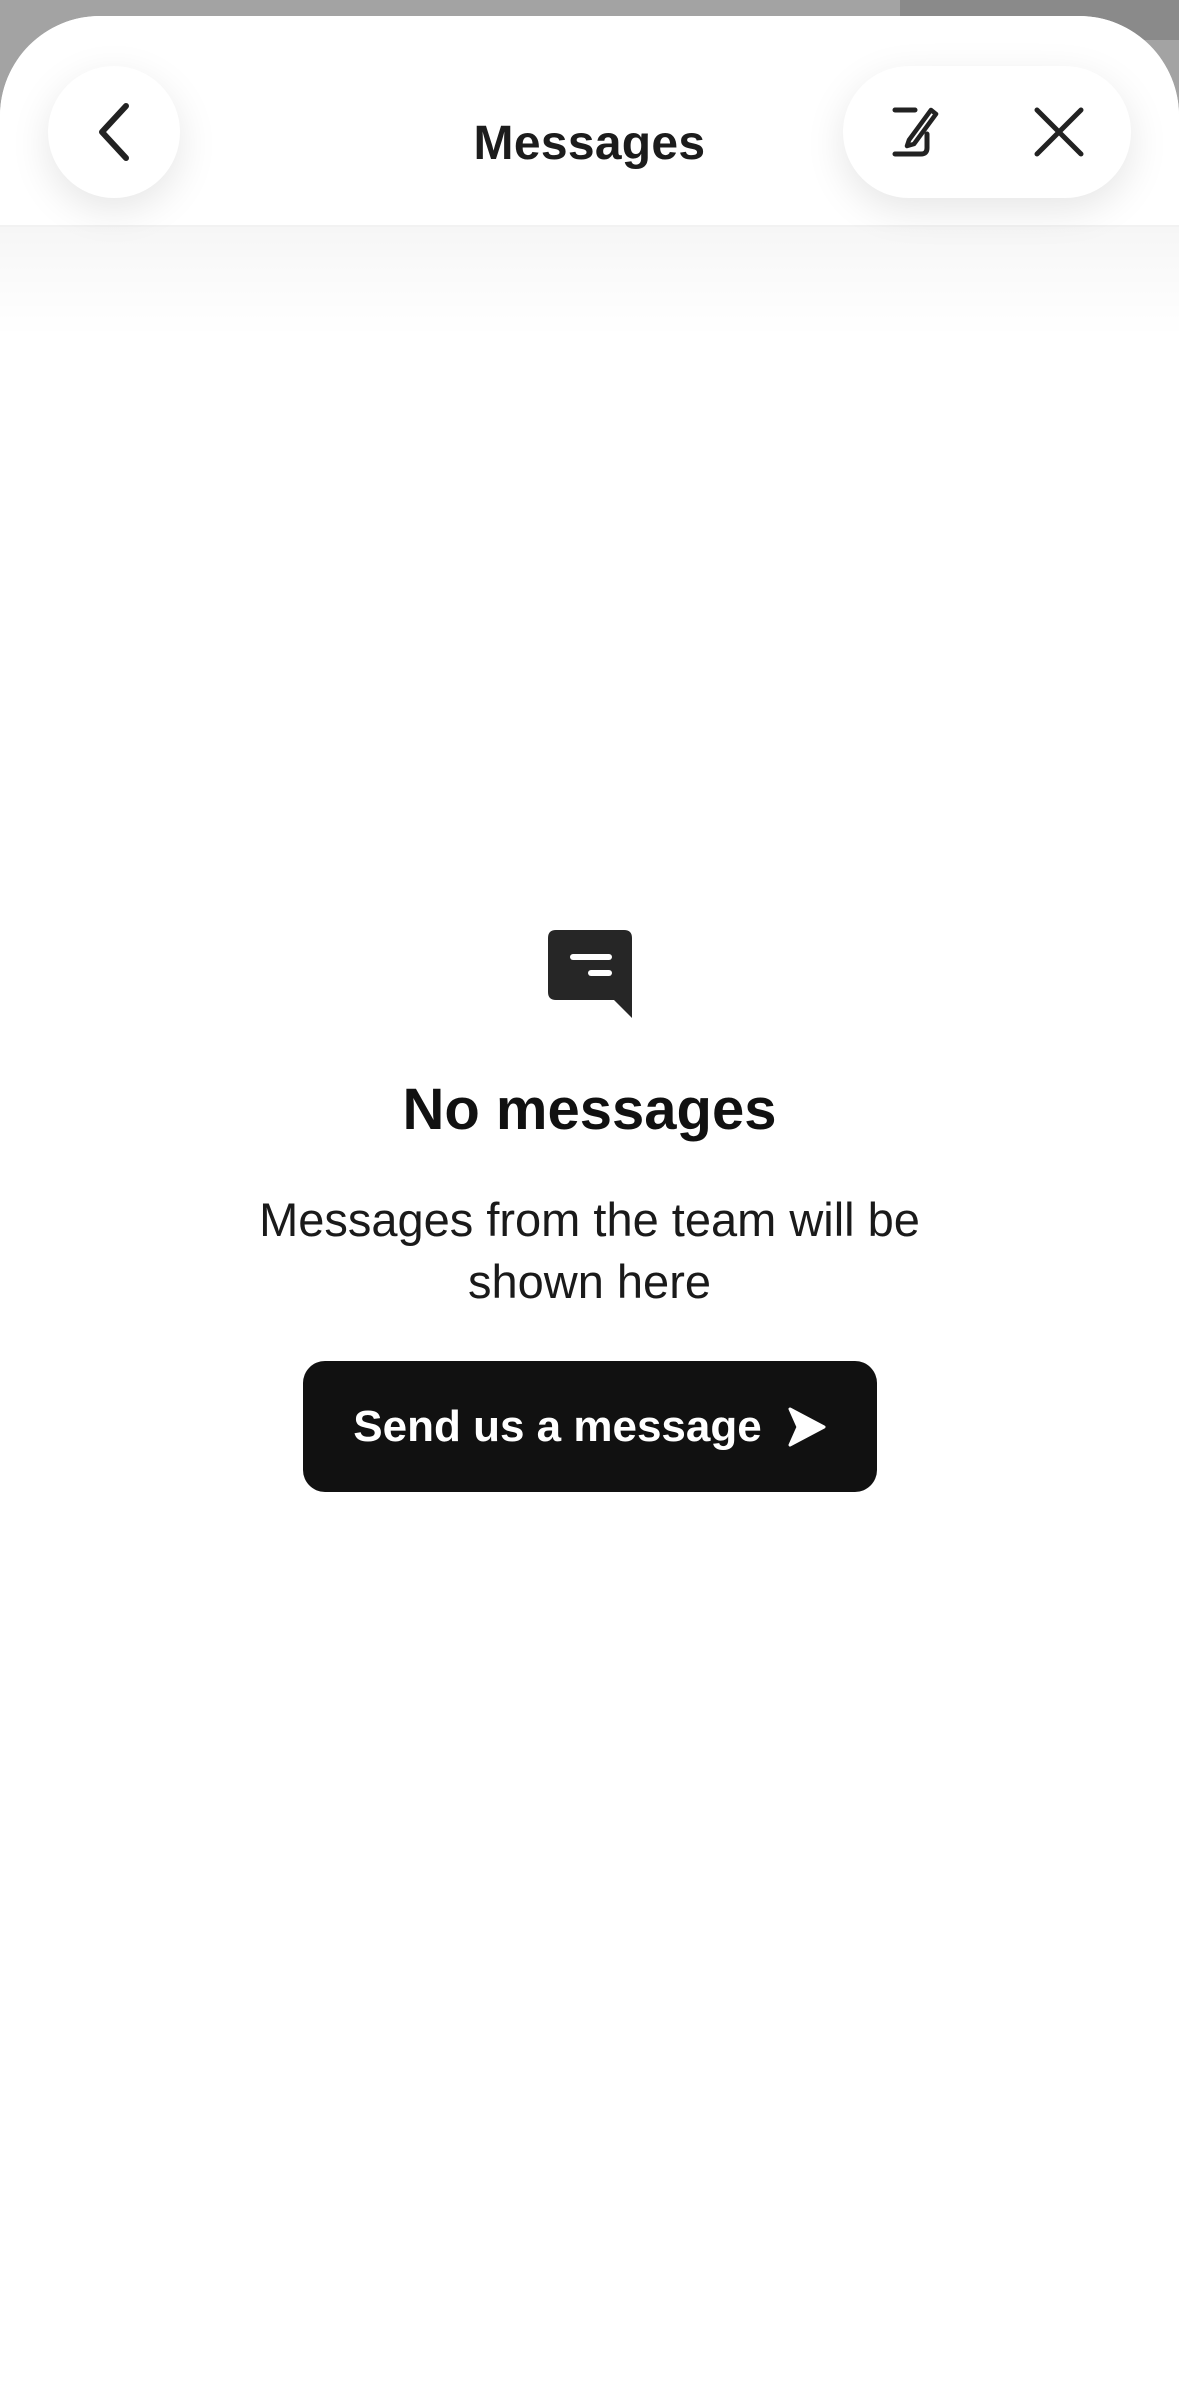 The image size is (1179, 2396). Describe the element at coordinates (589, 1109) in the screenshot. I see `empty-state-title: No messages` at that location.